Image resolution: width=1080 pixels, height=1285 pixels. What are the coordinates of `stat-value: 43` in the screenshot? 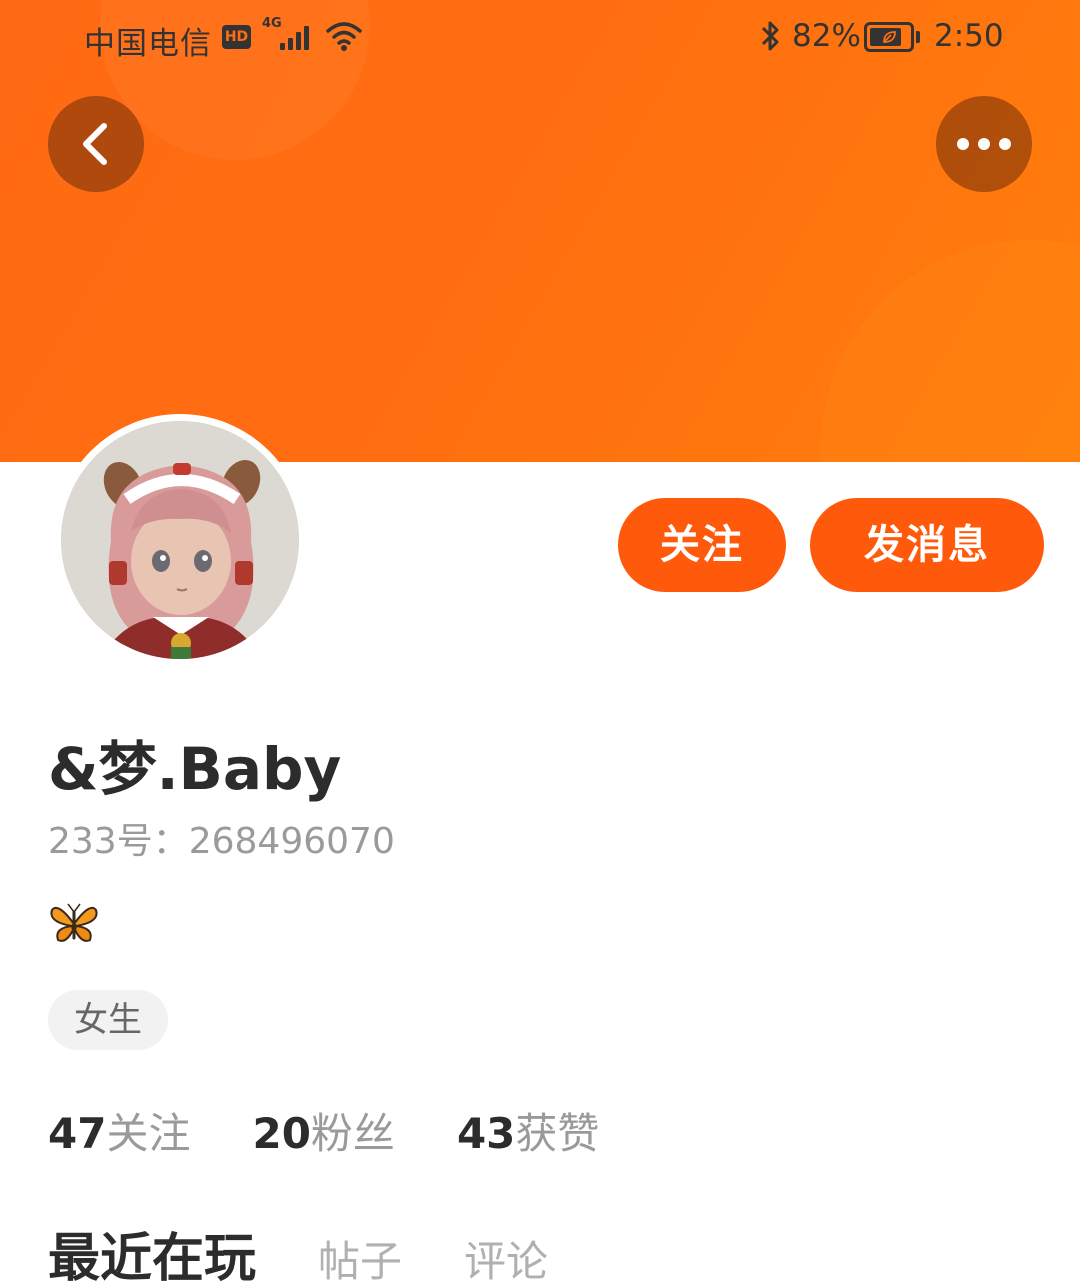 It's located at (486, 1133).